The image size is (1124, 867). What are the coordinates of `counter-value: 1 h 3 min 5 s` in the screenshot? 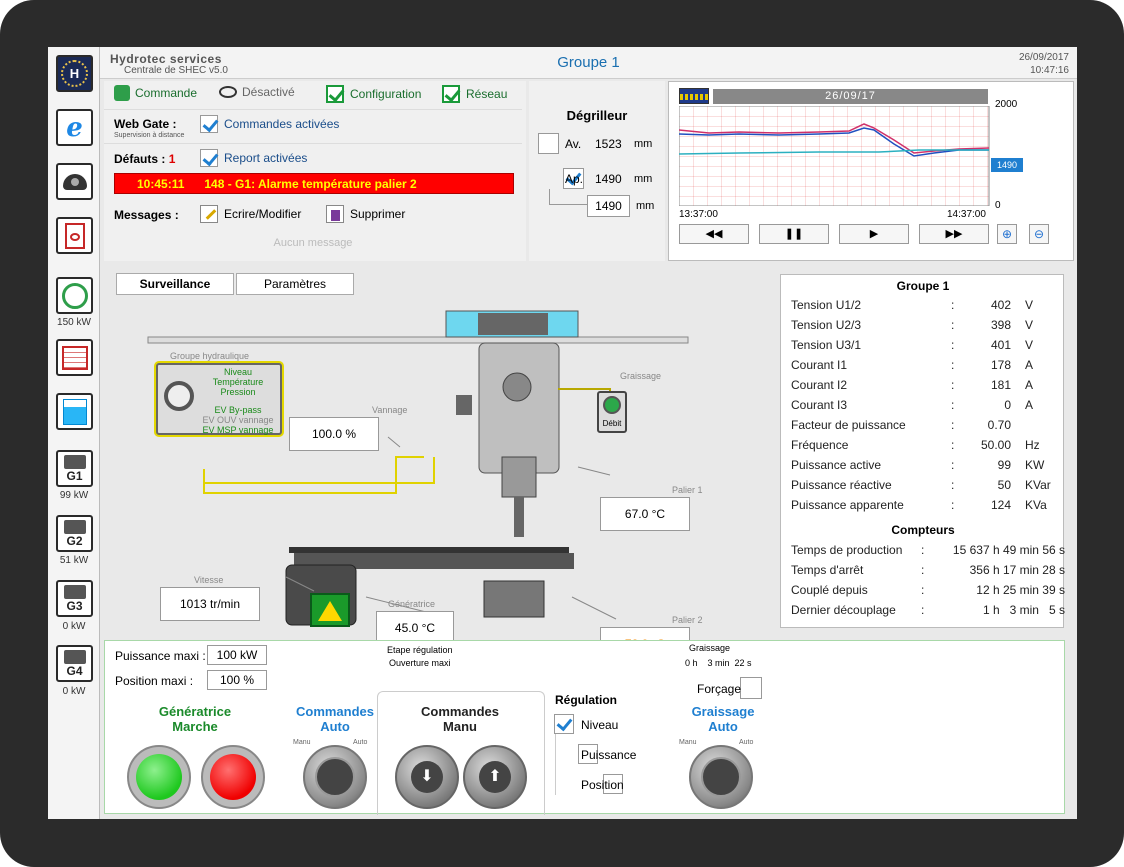 It's located at (1023, 610).